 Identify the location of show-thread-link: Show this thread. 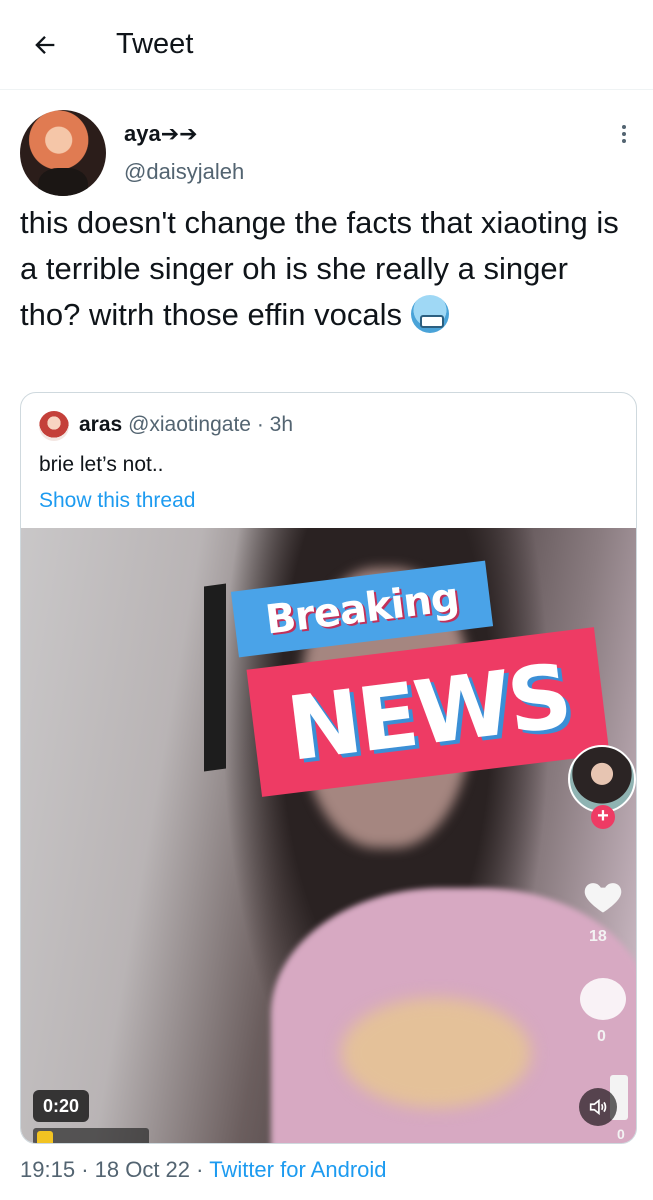
(117, 501).